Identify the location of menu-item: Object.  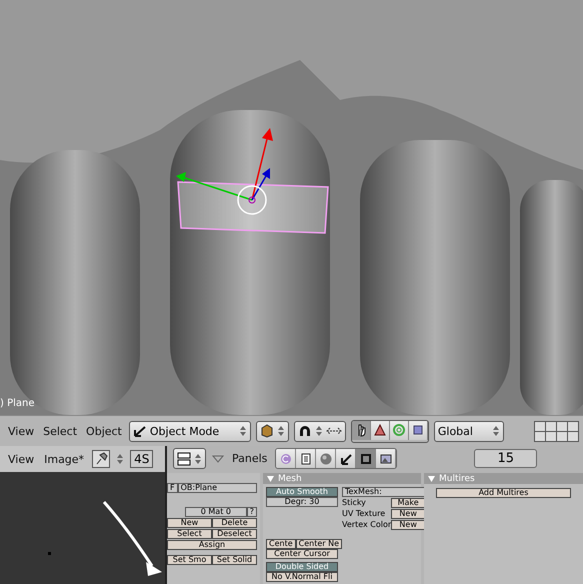
(104, 431).